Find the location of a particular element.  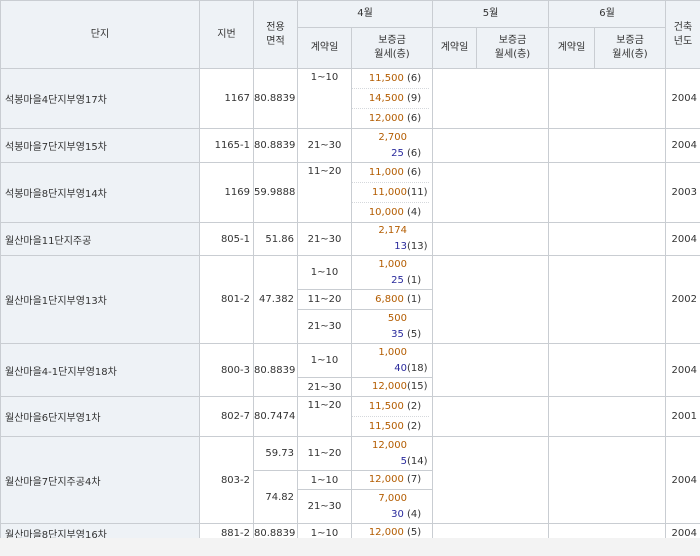

price-cell: 11,500 (2) 11,500 (2) is located at coordinates (392, 416).